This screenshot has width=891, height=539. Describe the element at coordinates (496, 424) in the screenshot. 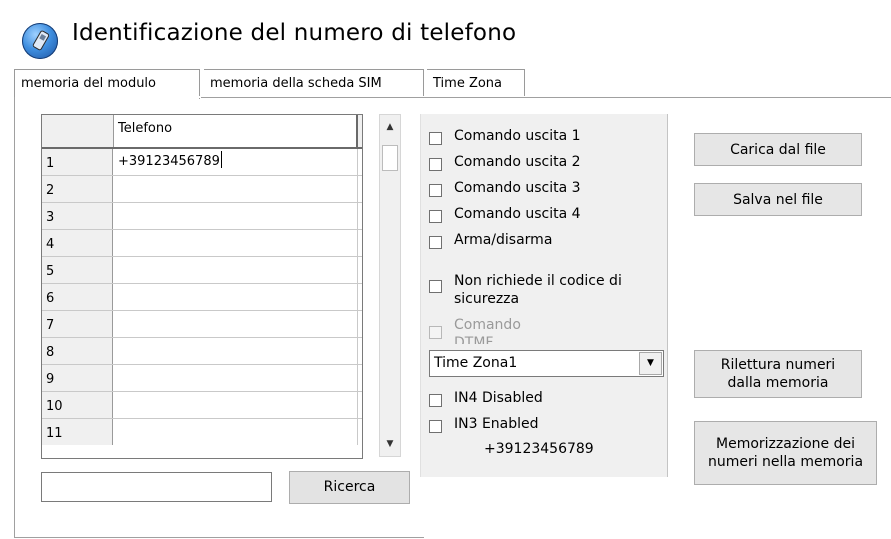

I see `label-in3: IN3 Enabled` at that location.